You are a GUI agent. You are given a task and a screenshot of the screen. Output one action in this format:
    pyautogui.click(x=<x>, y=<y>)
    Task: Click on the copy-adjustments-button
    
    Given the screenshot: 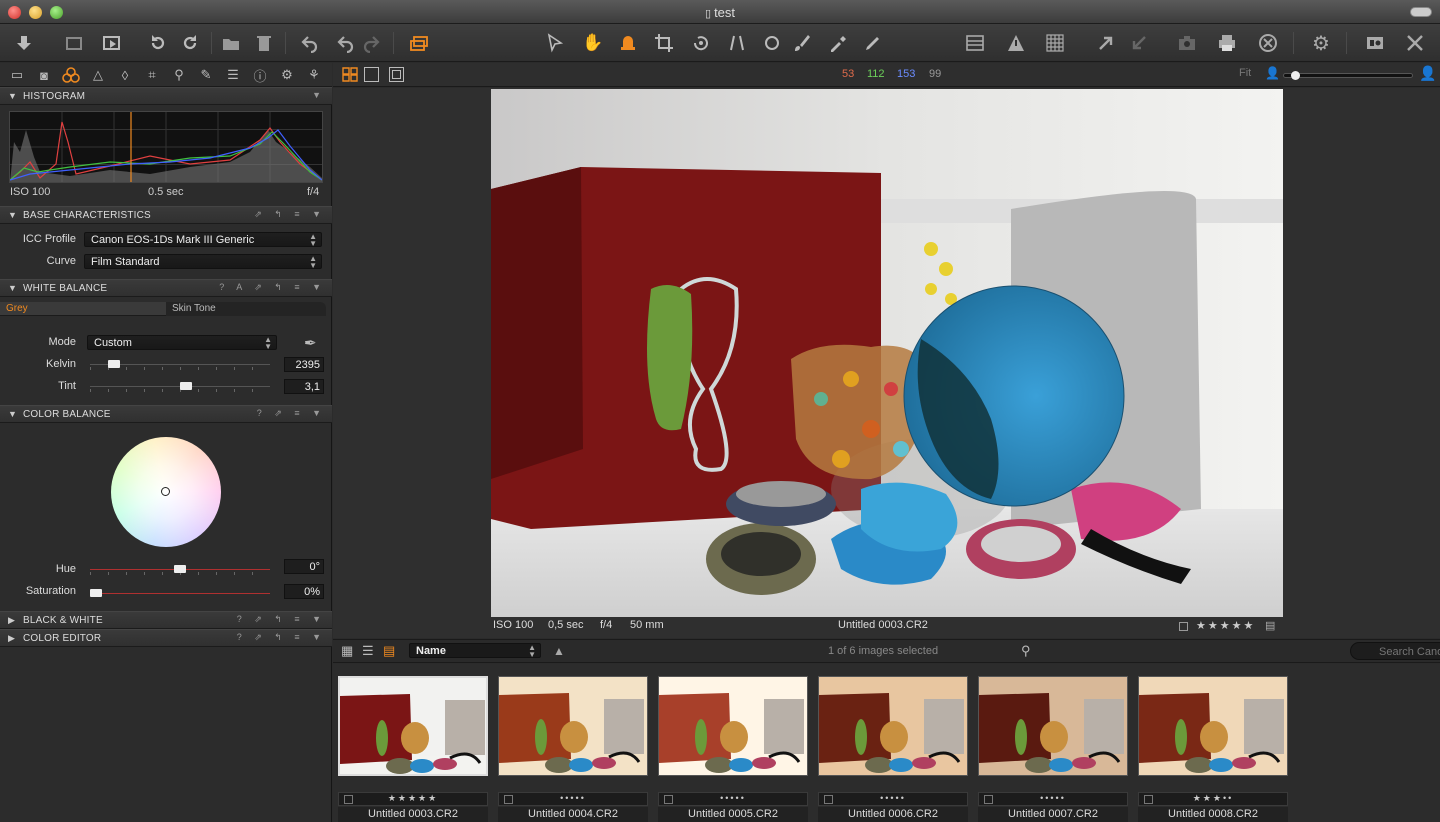 What is the action you would take?
    pyautogui.click(x=1106, y=43)
    